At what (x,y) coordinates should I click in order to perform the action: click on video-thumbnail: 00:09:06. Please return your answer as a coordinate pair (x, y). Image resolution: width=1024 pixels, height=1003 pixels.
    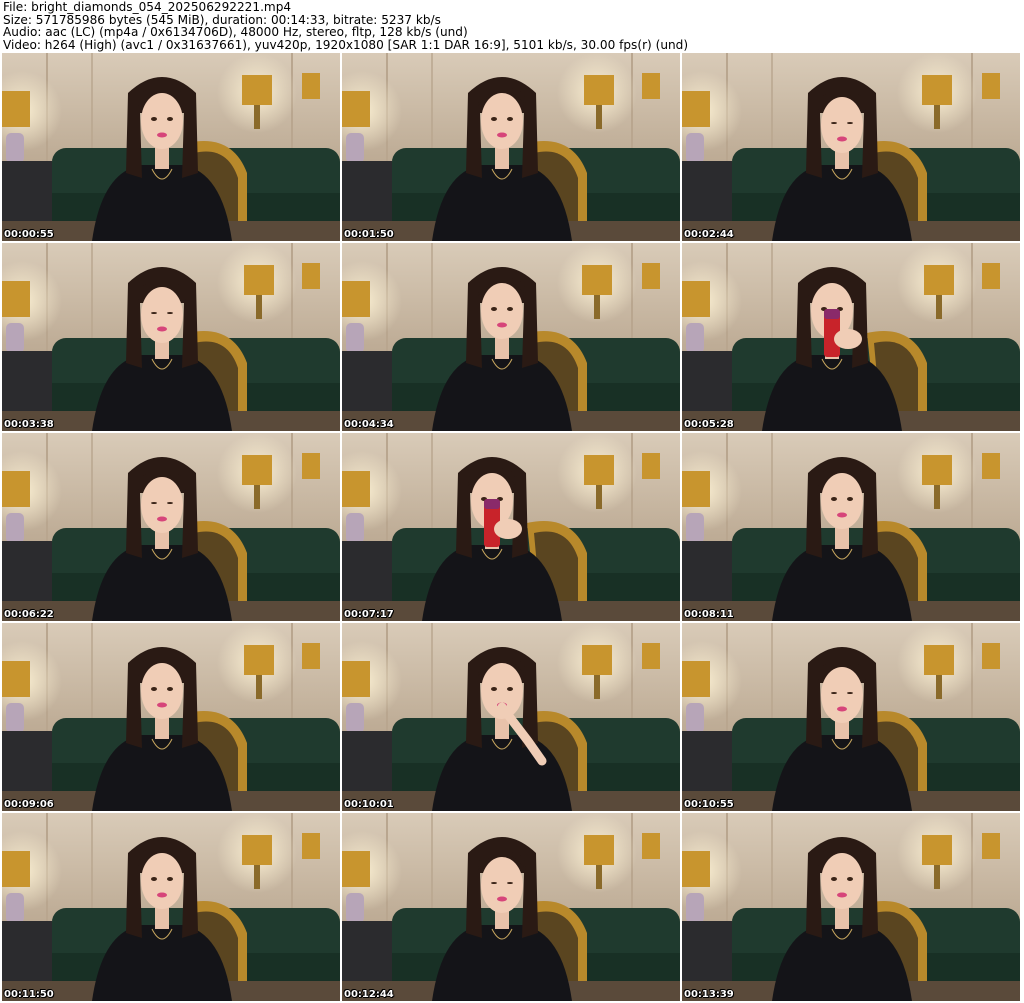
    Looking at the image, I should click on (171, 717).